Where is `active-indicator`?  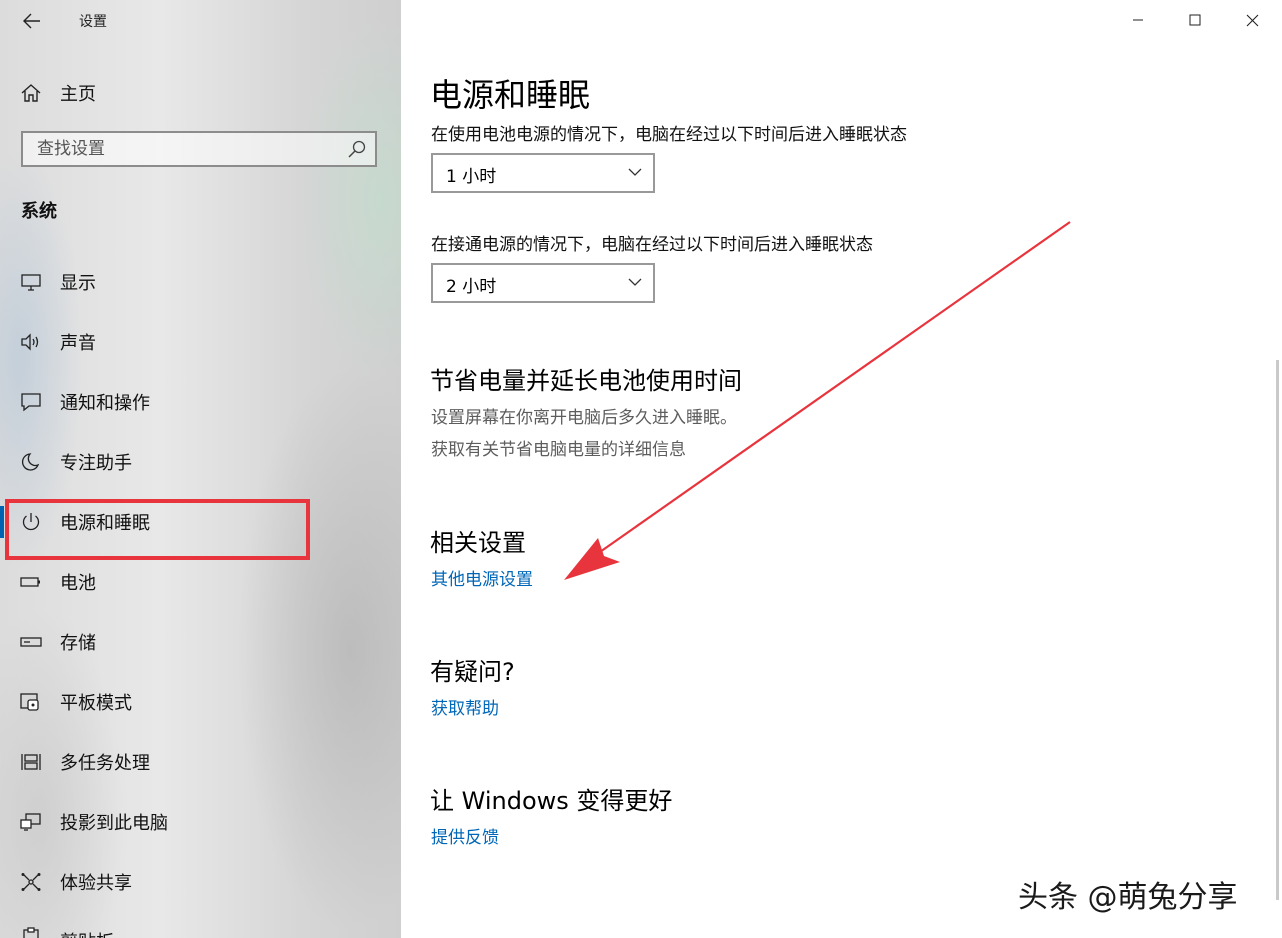
active-indicator is located at coordinates (2, 522).